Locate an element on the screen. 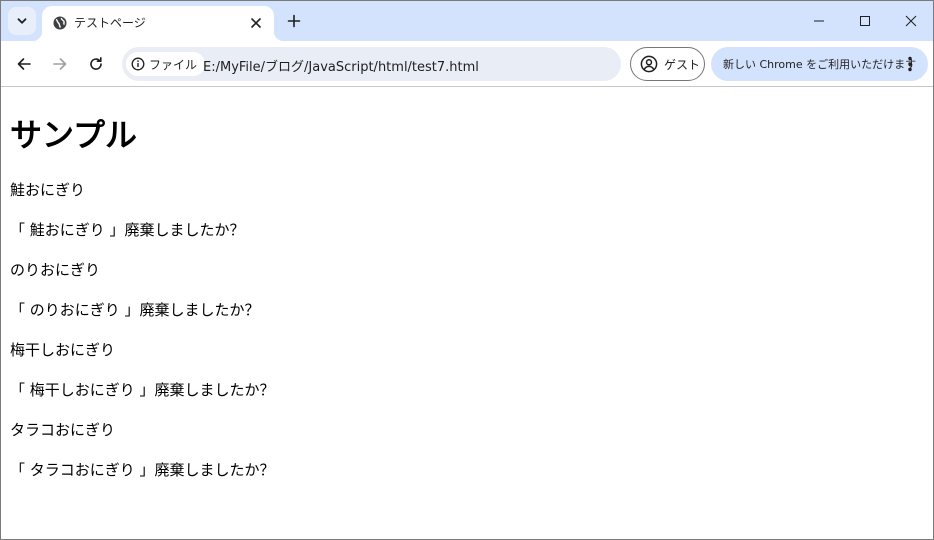  account-circle-icon is located at coordinates (649, 64).